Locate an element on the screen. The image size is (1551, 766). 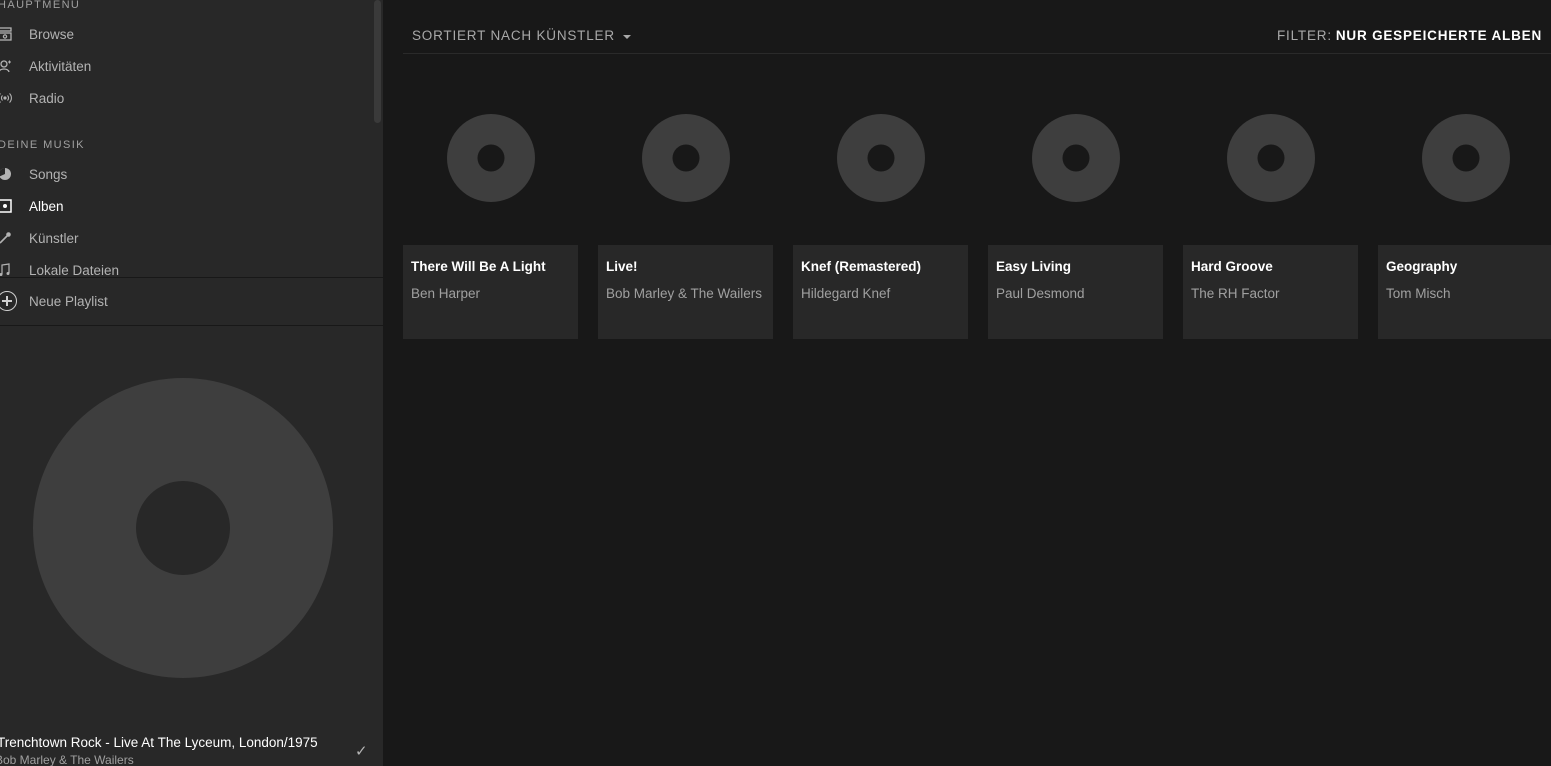
now-playing-artist: Bob Marley & The Wailers is located at coordinates (67, 759).